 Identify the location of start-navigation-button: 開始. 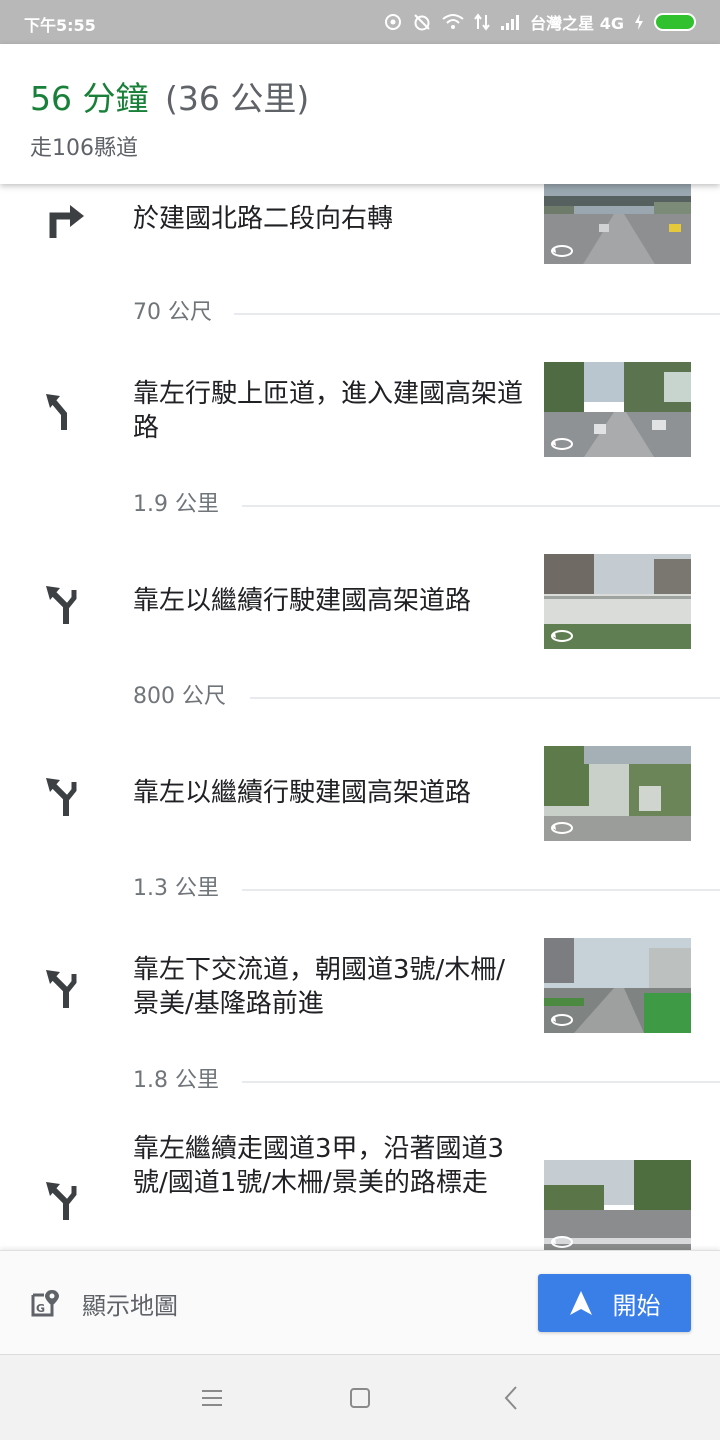
(614, 1303).